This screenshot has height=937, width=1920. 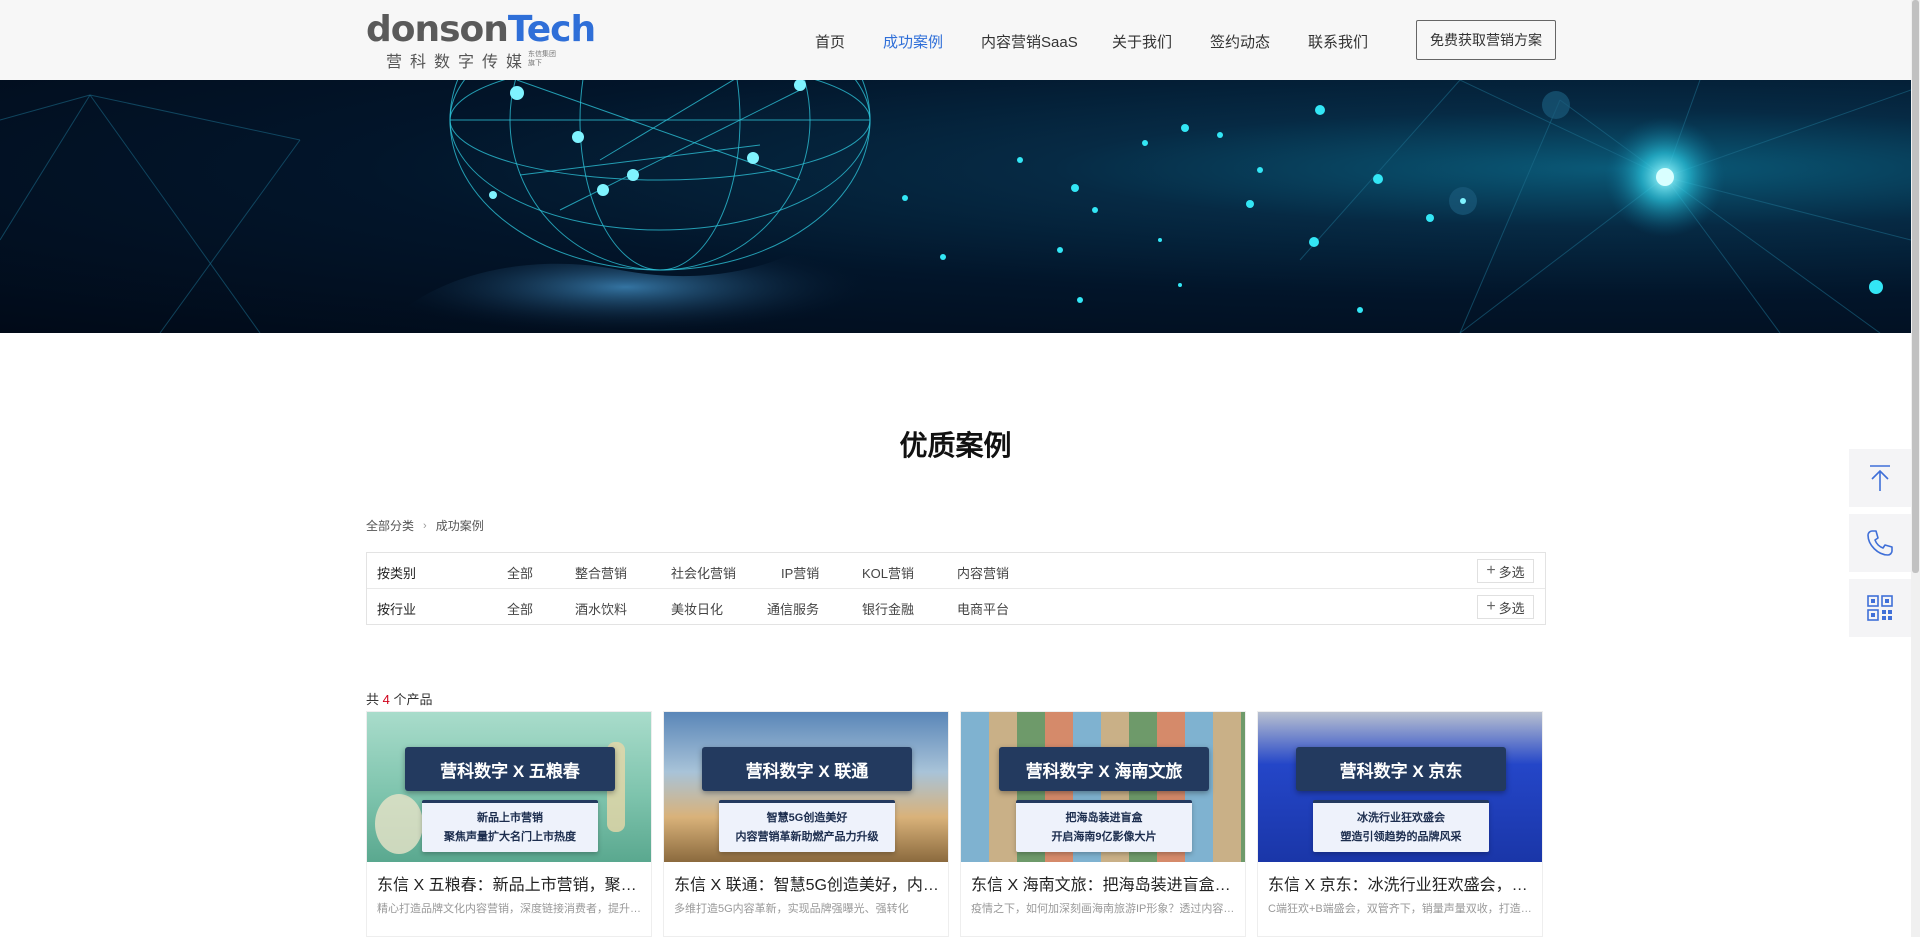 What do you see at coordinates (956, 607) in the screenshot?
I see `filter-row-industry: 按行业 全部 酒水饮料 美妆日化 通信服务 银行金融 电商平台 + 多选` at bounding box center [956, 607].